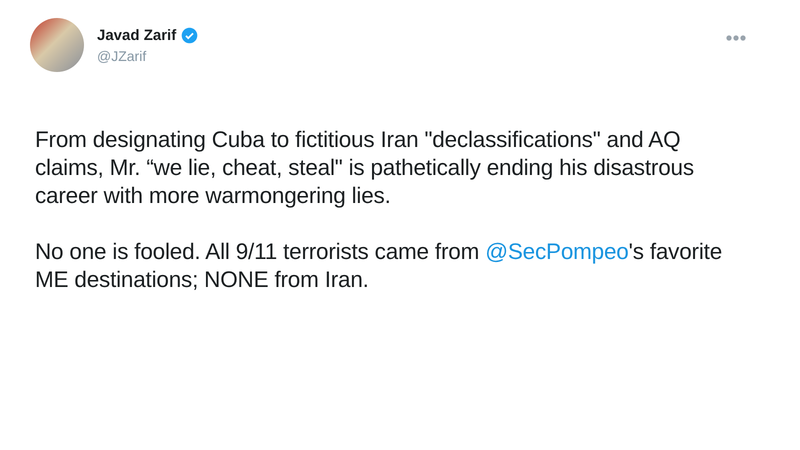  Describe the element at coordinates (379, 266) in the screenshot. I see `tweet-text: No one is fooled. All 9/11 terrorists came from @SecPompeo's favorite ME destinations; NONE from Iran.` at that location.